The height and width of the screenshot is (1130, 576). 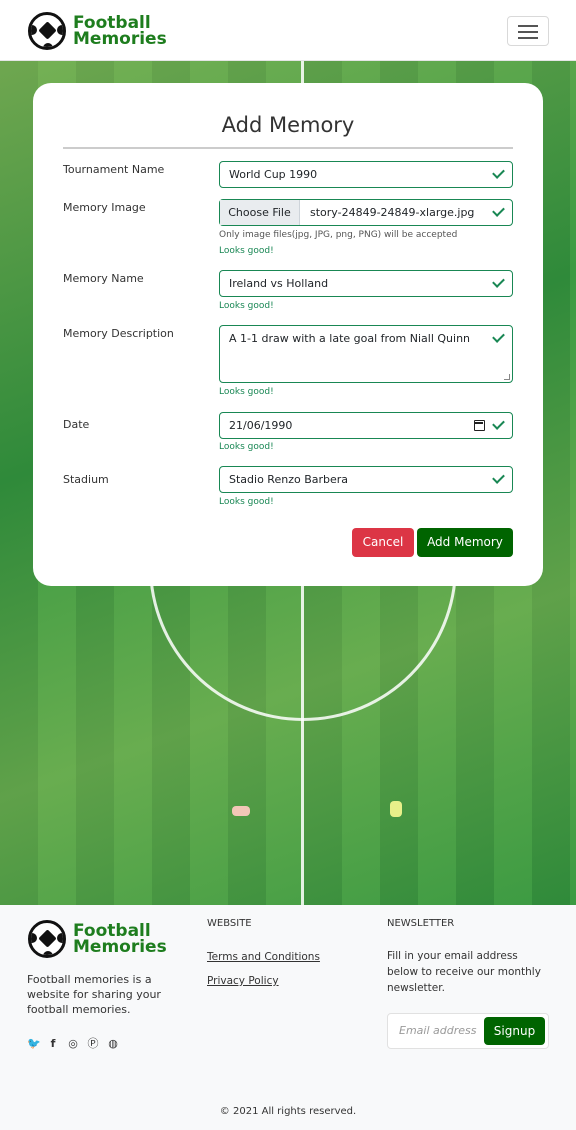 I want to click on resize-handle, so click(x=507, y=377).